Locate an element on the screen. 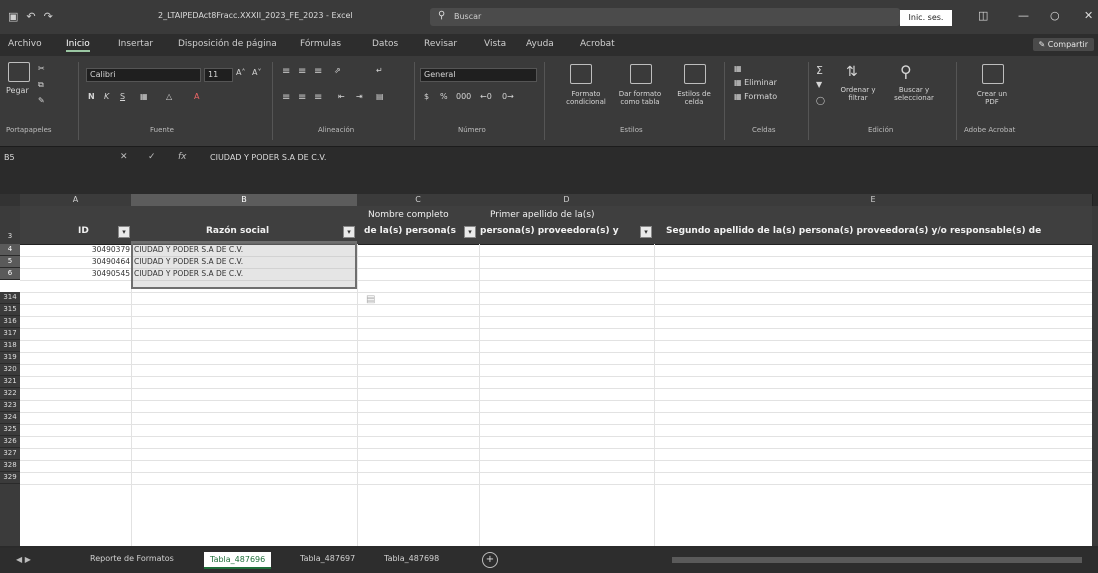 The image size is (1098, 573). row-number: 321 is located at coordinates (10, 382).